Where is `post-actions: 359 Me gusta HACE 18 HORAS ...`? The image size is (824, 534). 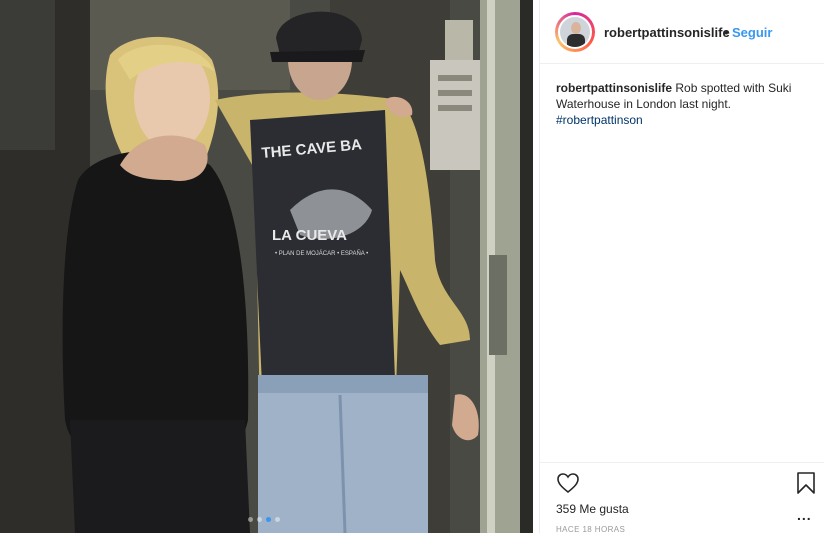 post-actions: 359 Me gusta HACE 18 HORAS ... is located at coordinates (682, 498).